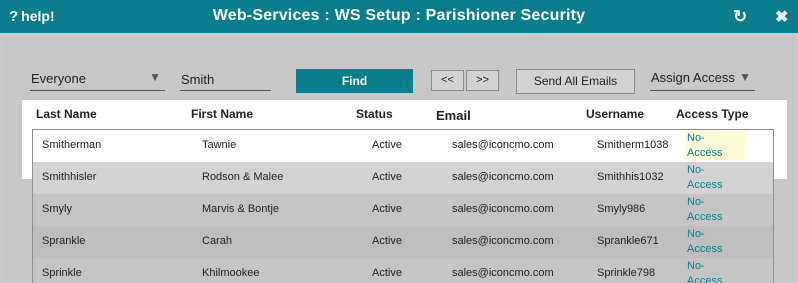 The width and height of the screenshot is (798, 283). What do you see at coordinates (630, 177) in the screenshot?
I see `cell-username: Smithhis1032` at bounding box center [630, 177].